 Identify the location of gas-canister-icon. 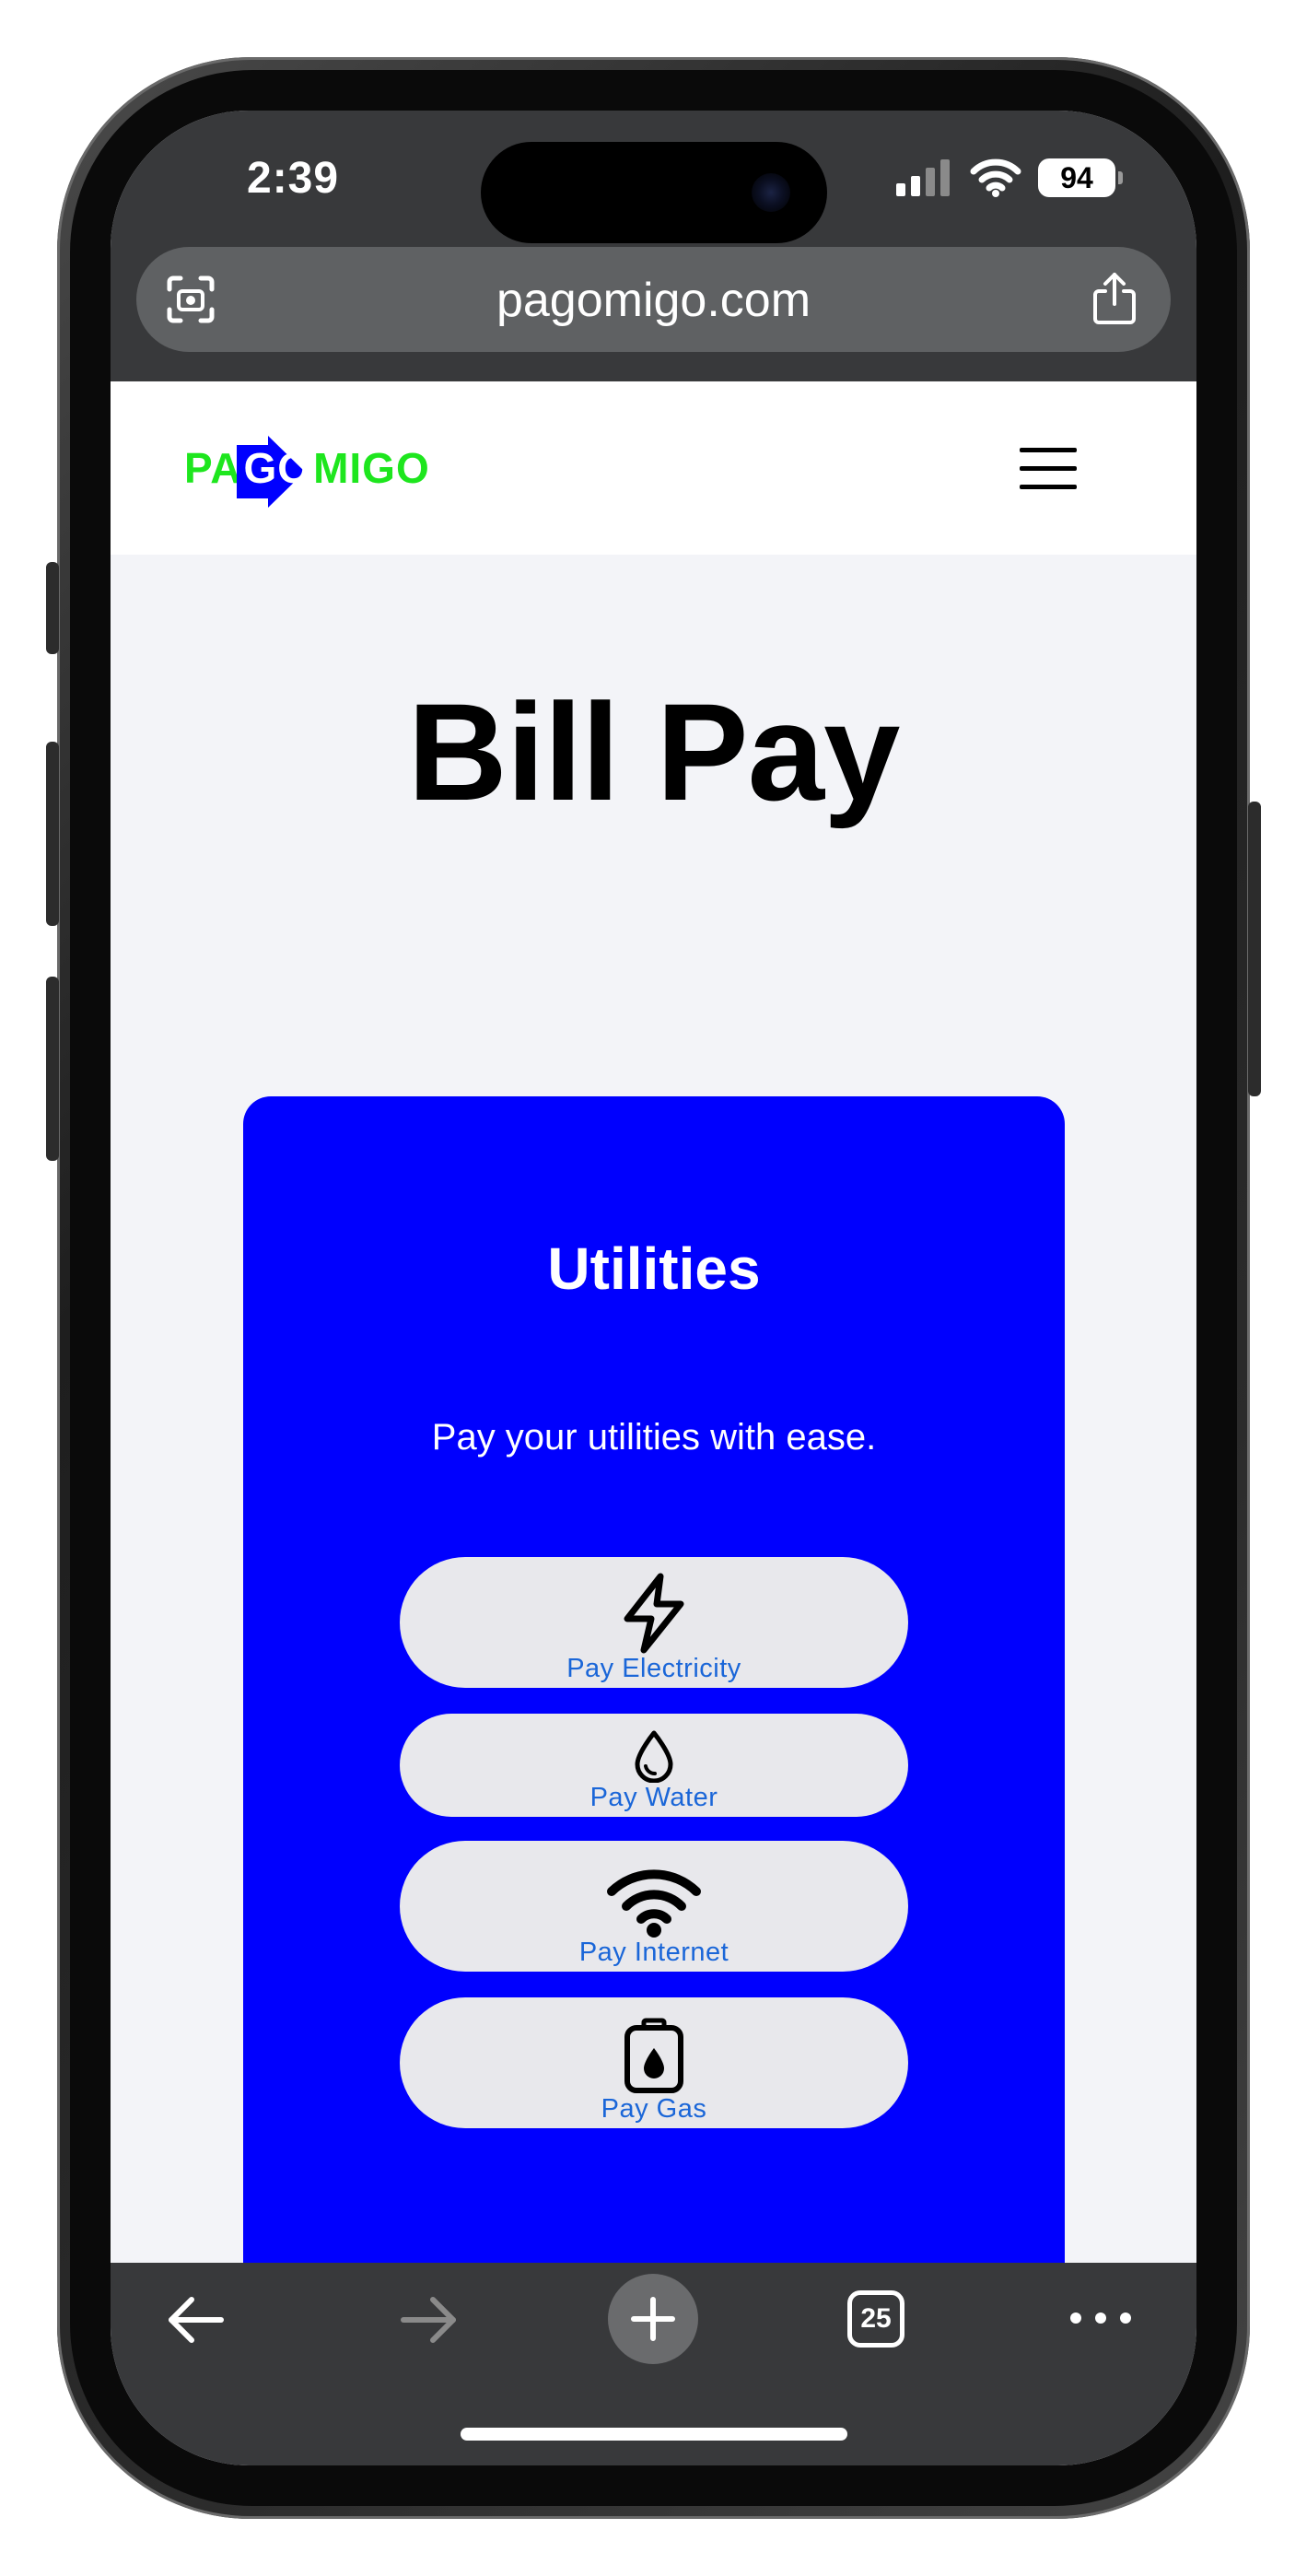
(653, 2055).